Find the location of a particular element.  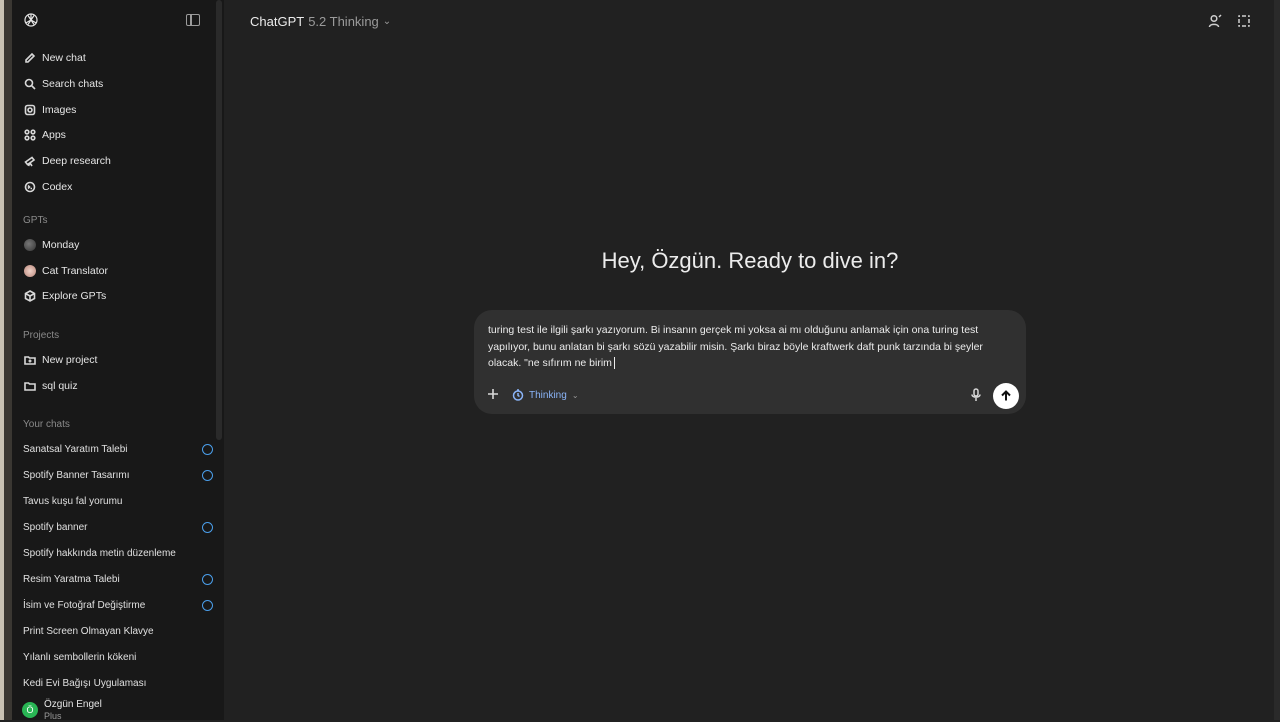

codex-icon is located at coordinates (30, 187).